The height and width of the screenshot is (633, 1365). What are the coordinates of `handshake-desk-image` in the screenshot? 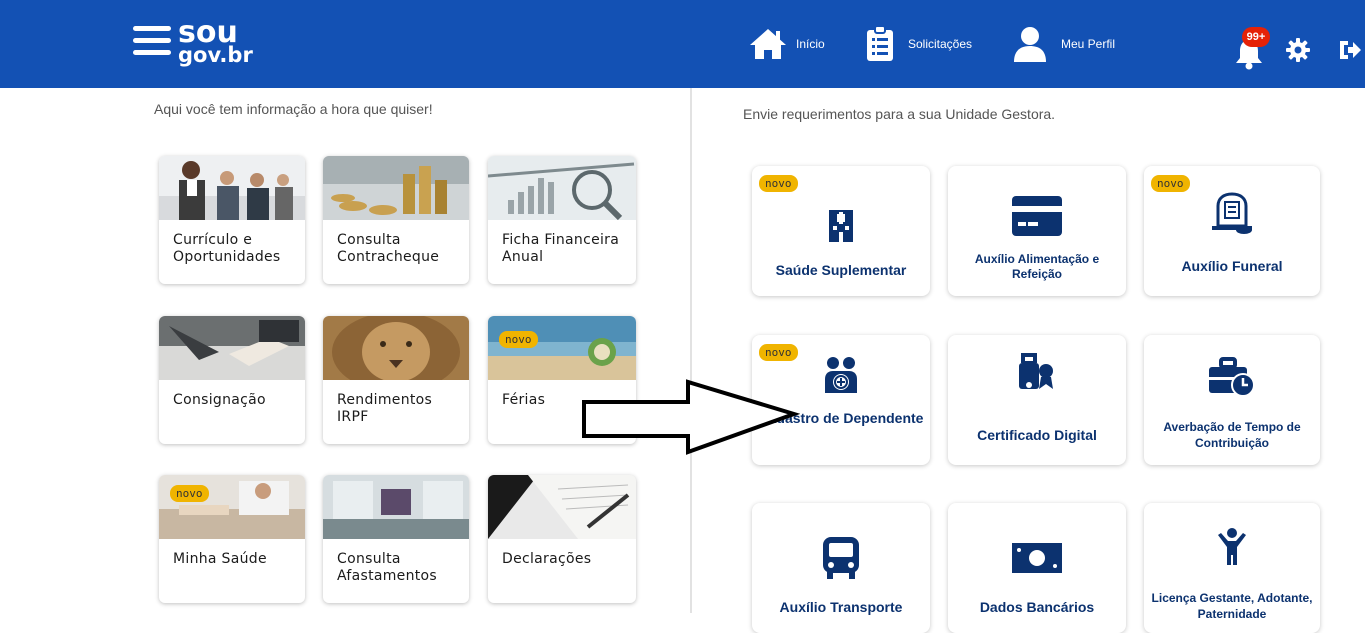 It's located at (232, 348).